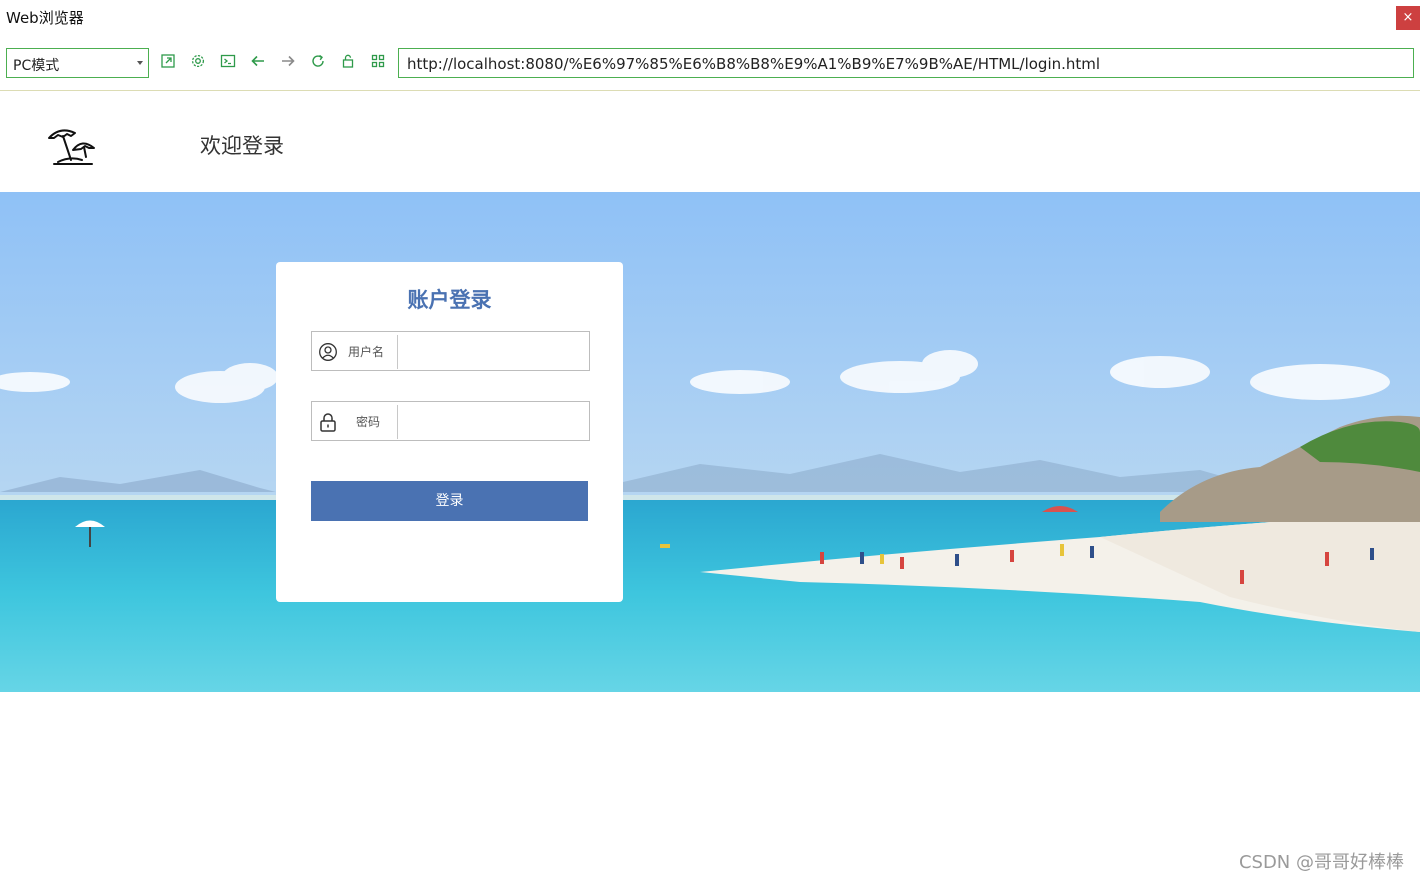 This screenshot has height=878, width=1420. What do you see at coordinates (366, 352) in the screenshot?
I see `username-label: 用户名` at bounding box center [366, 352].